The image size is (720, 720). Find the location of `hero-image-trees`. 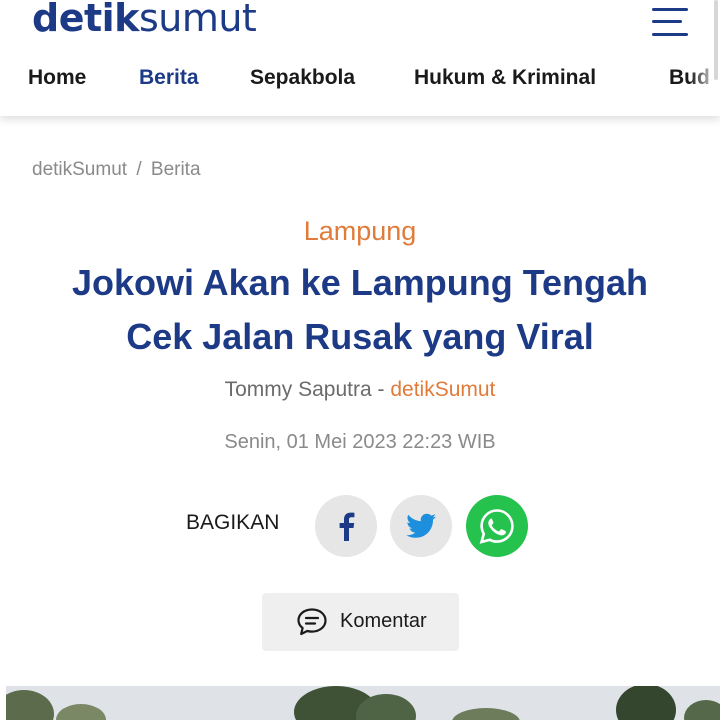

hero-image-trees is located at coordinates (363, 703).